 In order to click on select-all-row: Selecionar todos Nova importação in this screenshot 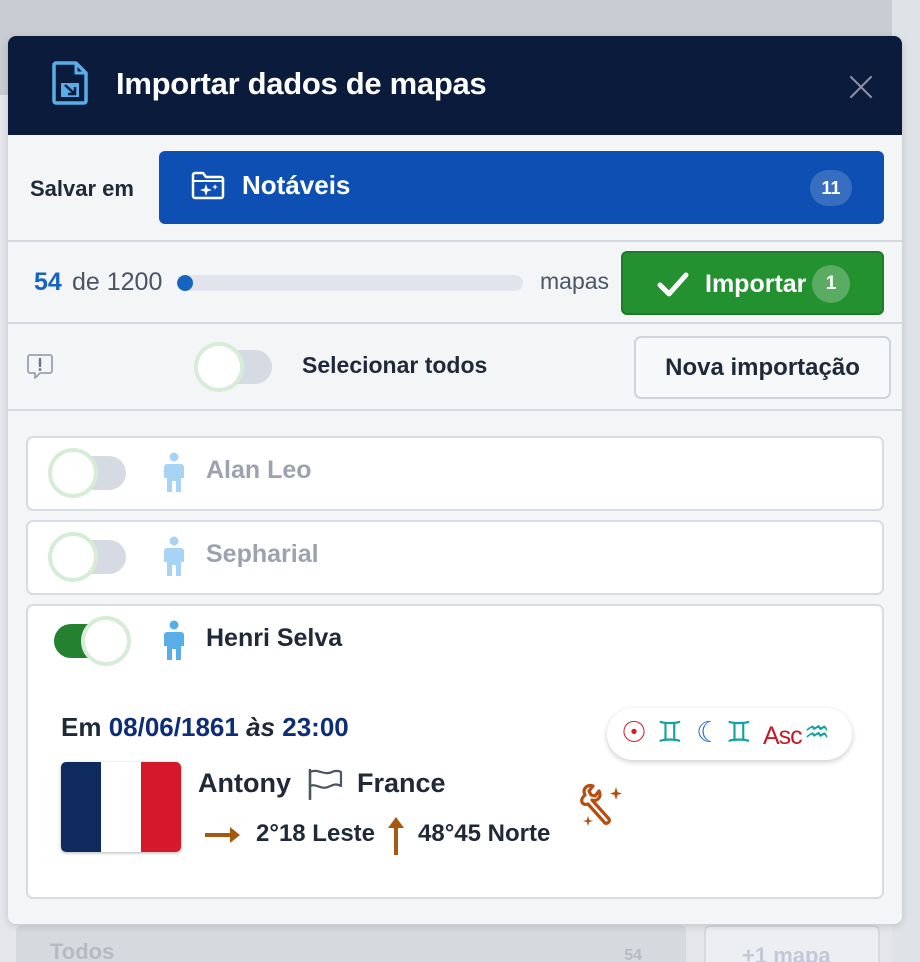, I will do `click(455, 367)`.